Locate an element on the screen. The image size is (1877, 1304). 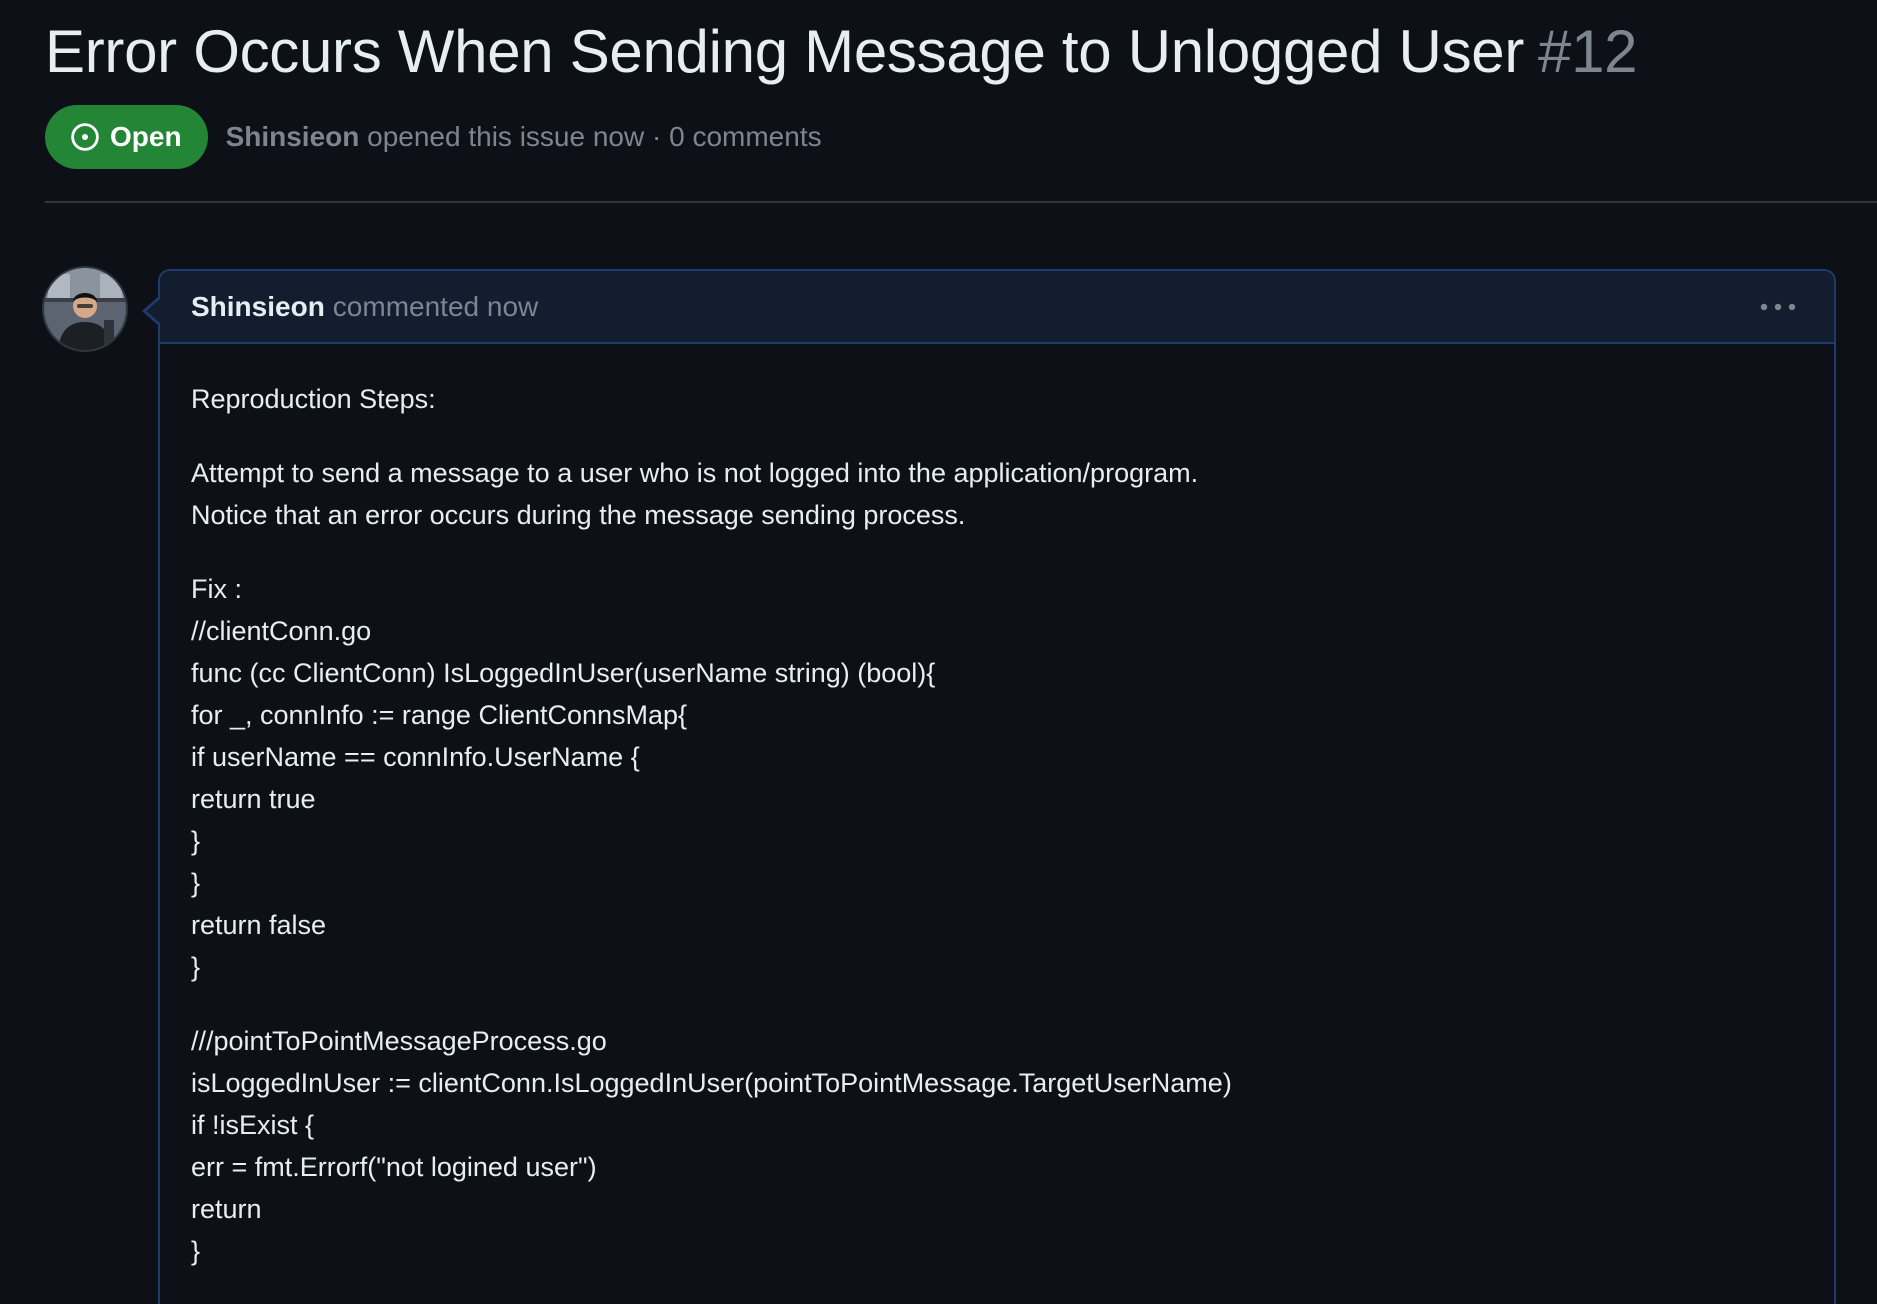
comment-line: return true is located at coordinates (253, 799).